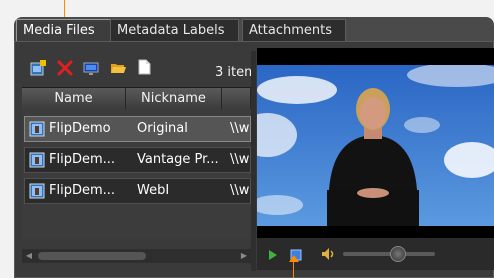 The image size is (494, 278). What do you see at coordinates (118, 68) in the screenshot?
I see `open-folder-icon` at bounding box center [118, 68].